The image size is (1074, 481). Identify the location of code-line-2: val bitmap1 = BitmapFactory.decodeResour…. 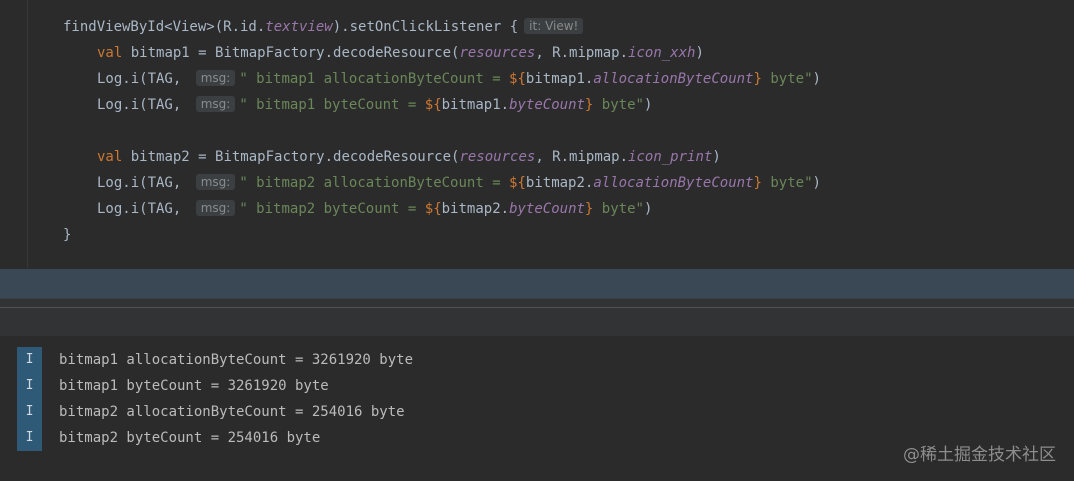
(400, 53).